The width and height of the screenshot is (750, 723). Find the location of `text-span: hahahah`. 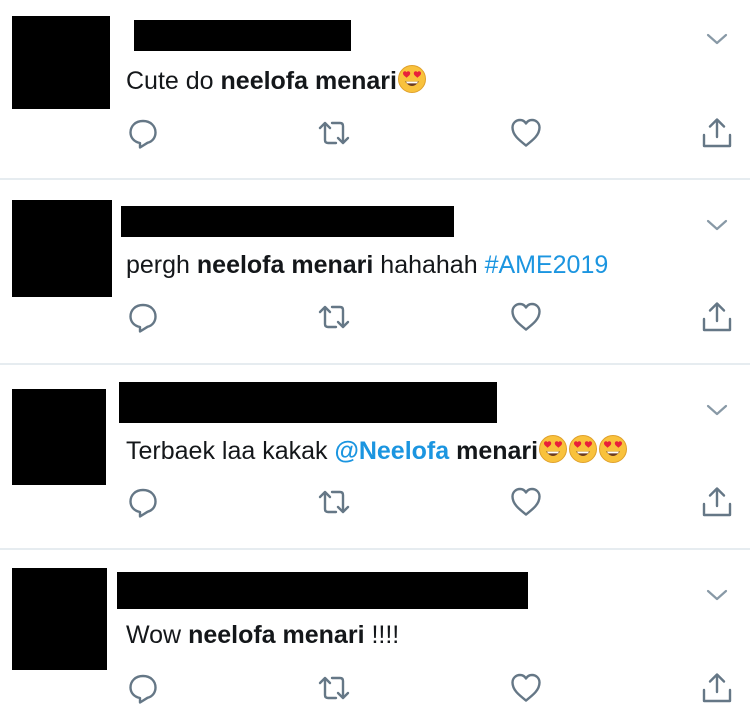

text-span: hahahah is located at coordinates (429, 265).